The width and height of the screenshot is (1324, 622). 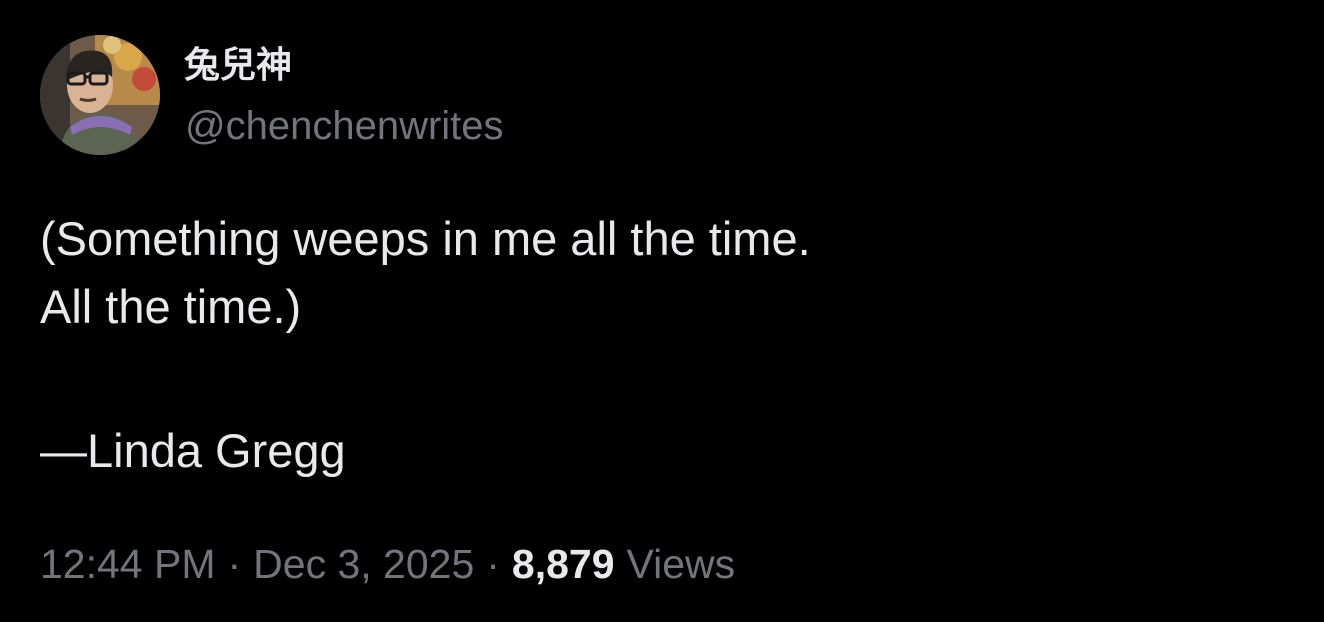 I want to click on tweet-text-line: —Linda Gregg, so click(x=193, y=450).